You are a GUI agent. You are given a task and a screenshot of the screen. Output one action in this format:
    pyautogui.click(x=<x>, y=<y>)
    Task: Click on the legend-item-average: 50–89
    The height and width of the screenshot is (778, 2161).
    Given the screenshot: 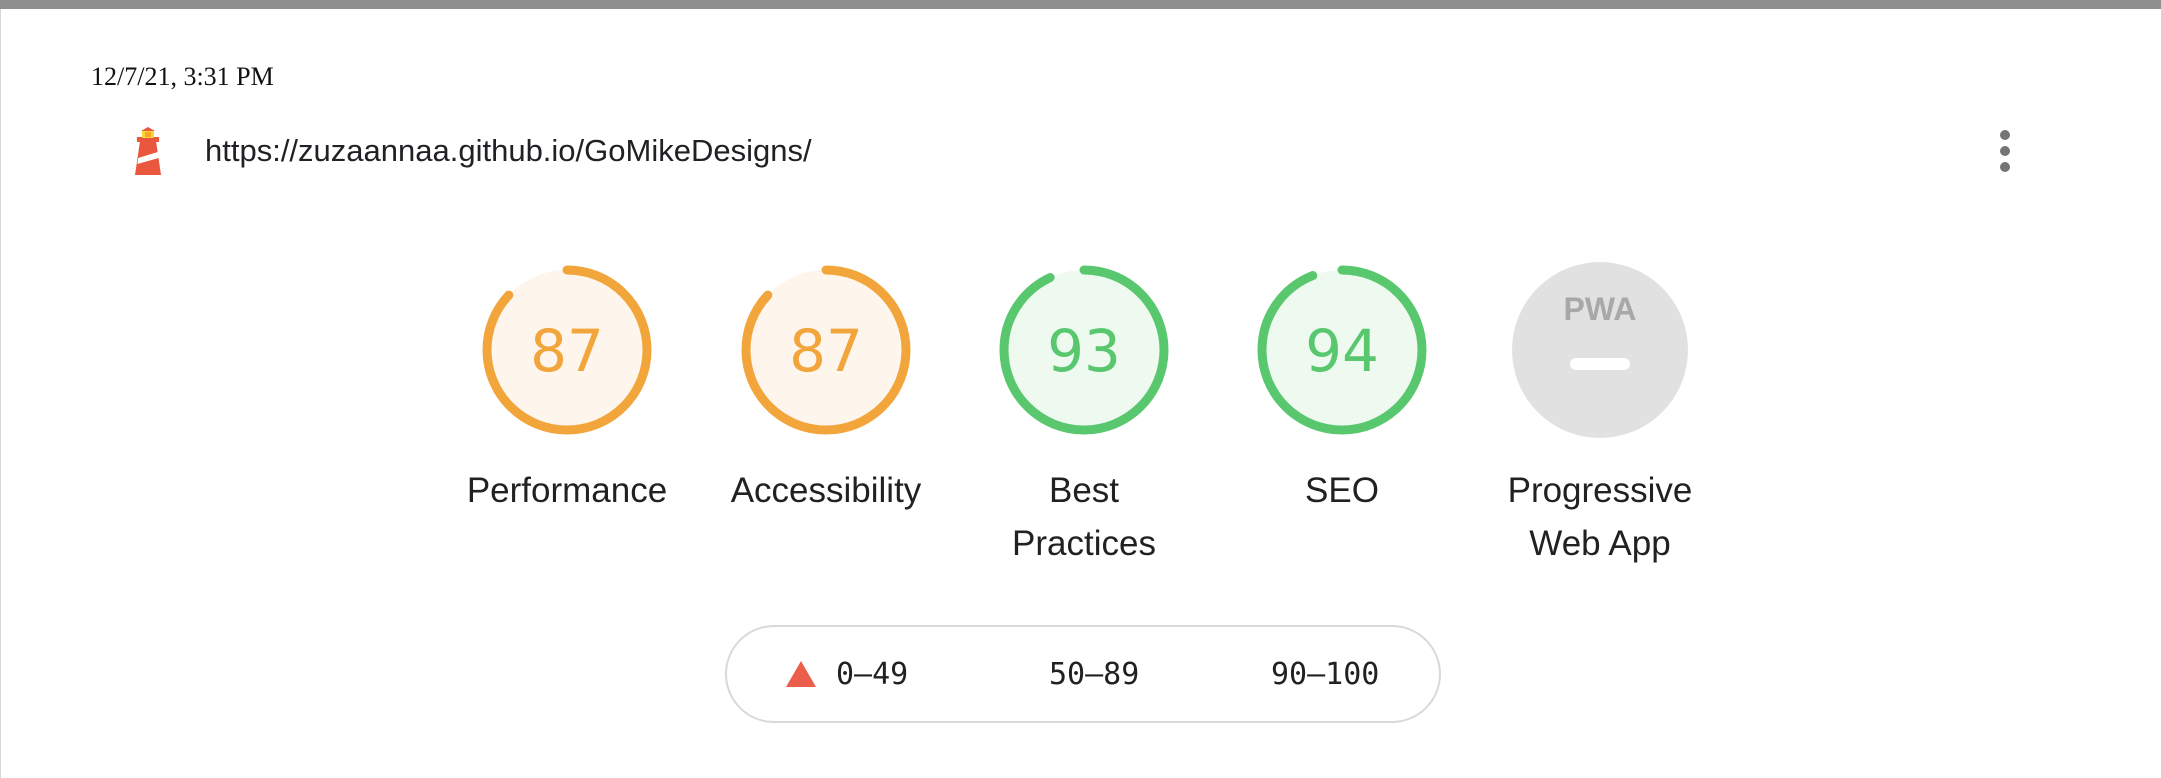 What is the action you would take?
    pyautogui.click(x=1094, y=674)
    